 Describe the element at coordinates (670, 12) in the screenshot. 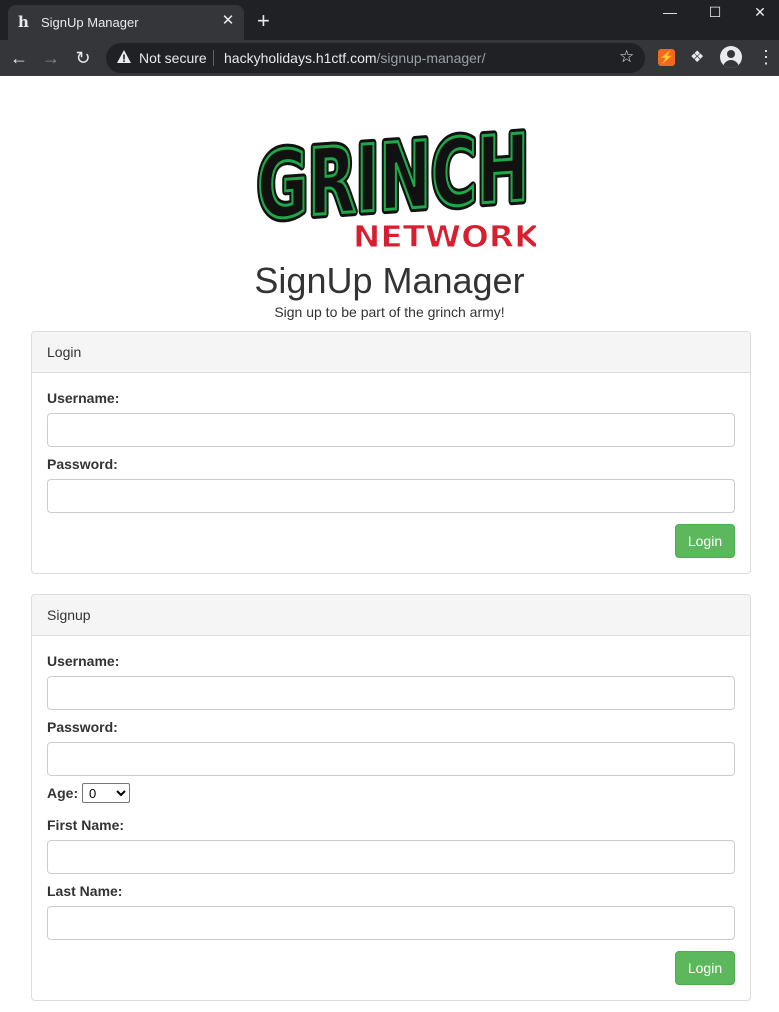

I see `minimize-icon: —` at that location.